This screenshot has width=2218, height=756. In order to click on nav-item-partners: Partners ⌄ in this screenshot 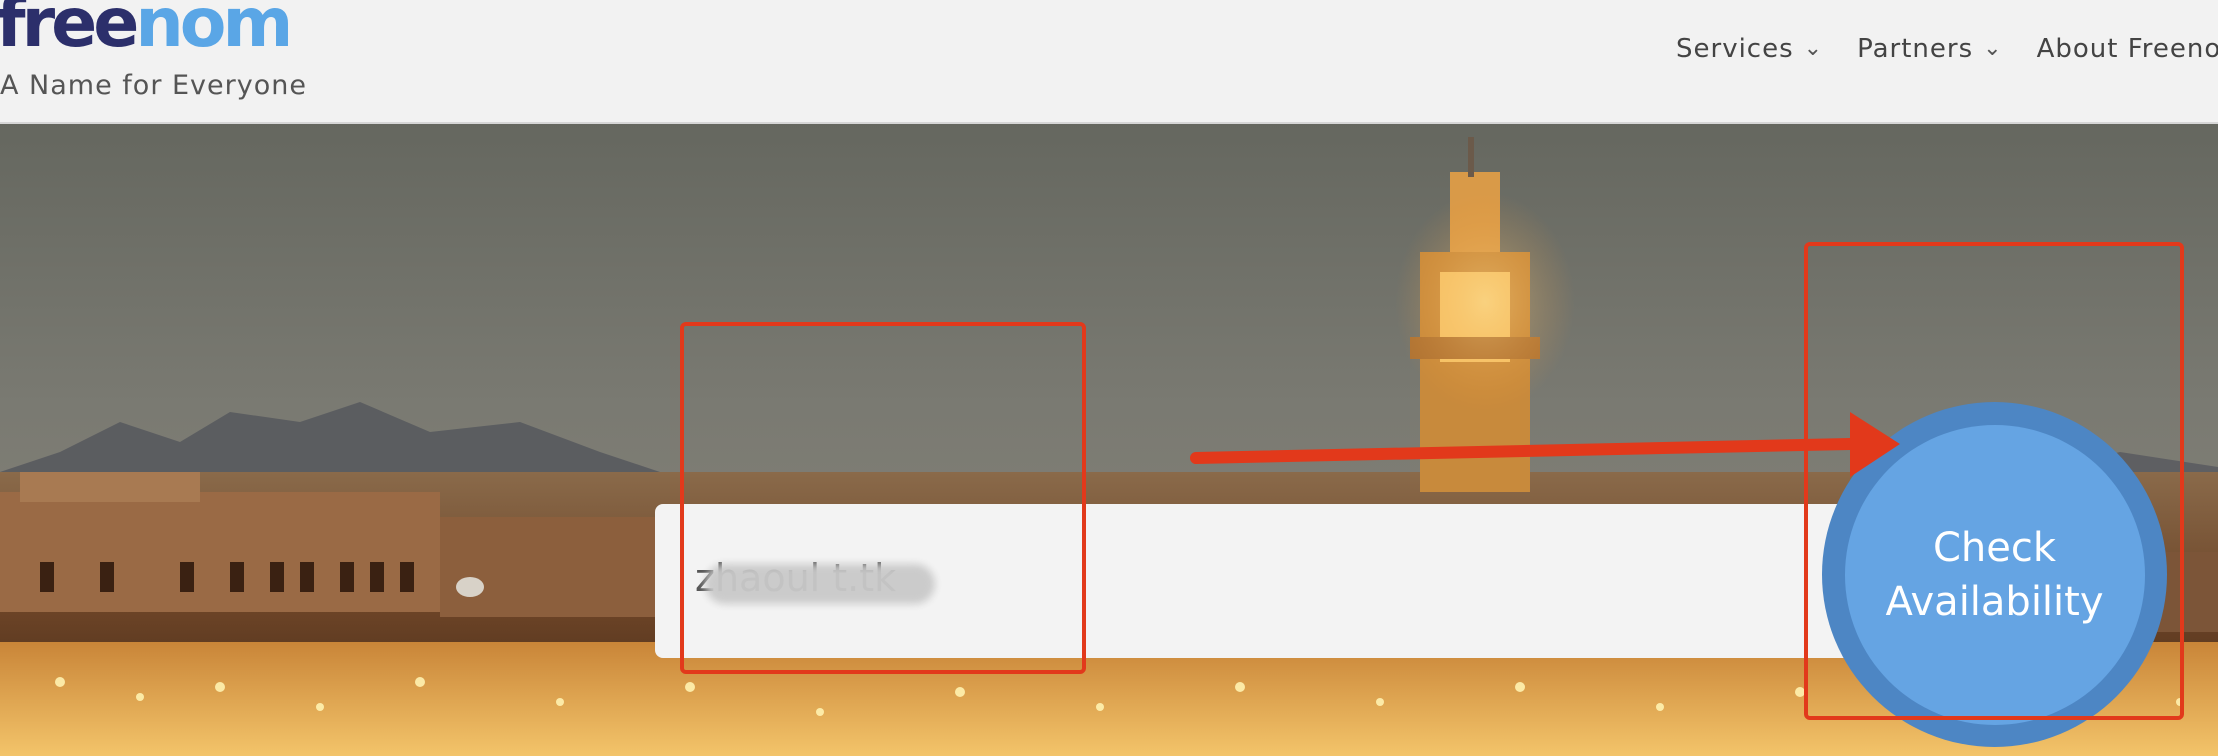, I will do `click(1929, 49)`.